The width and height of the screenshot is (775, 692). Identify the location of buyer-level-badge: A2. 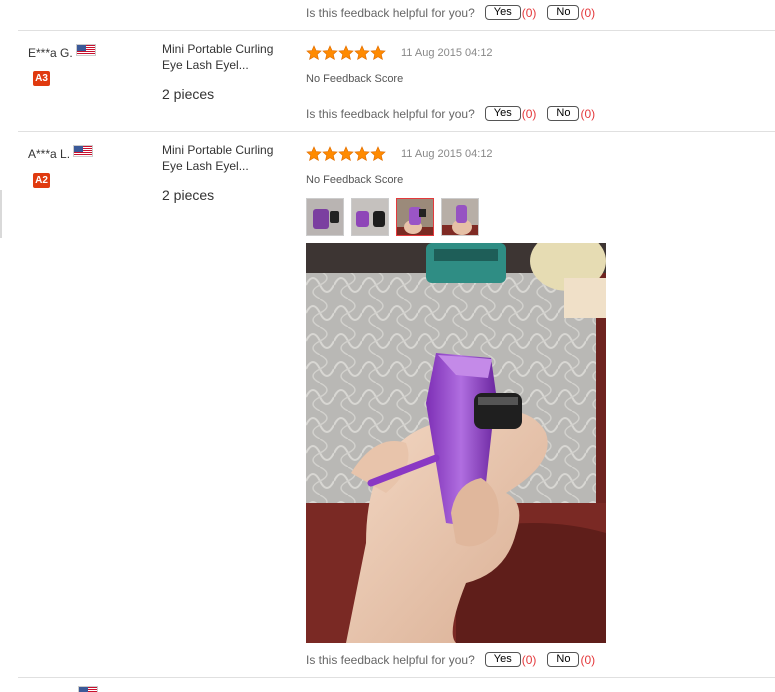
(41, 180).